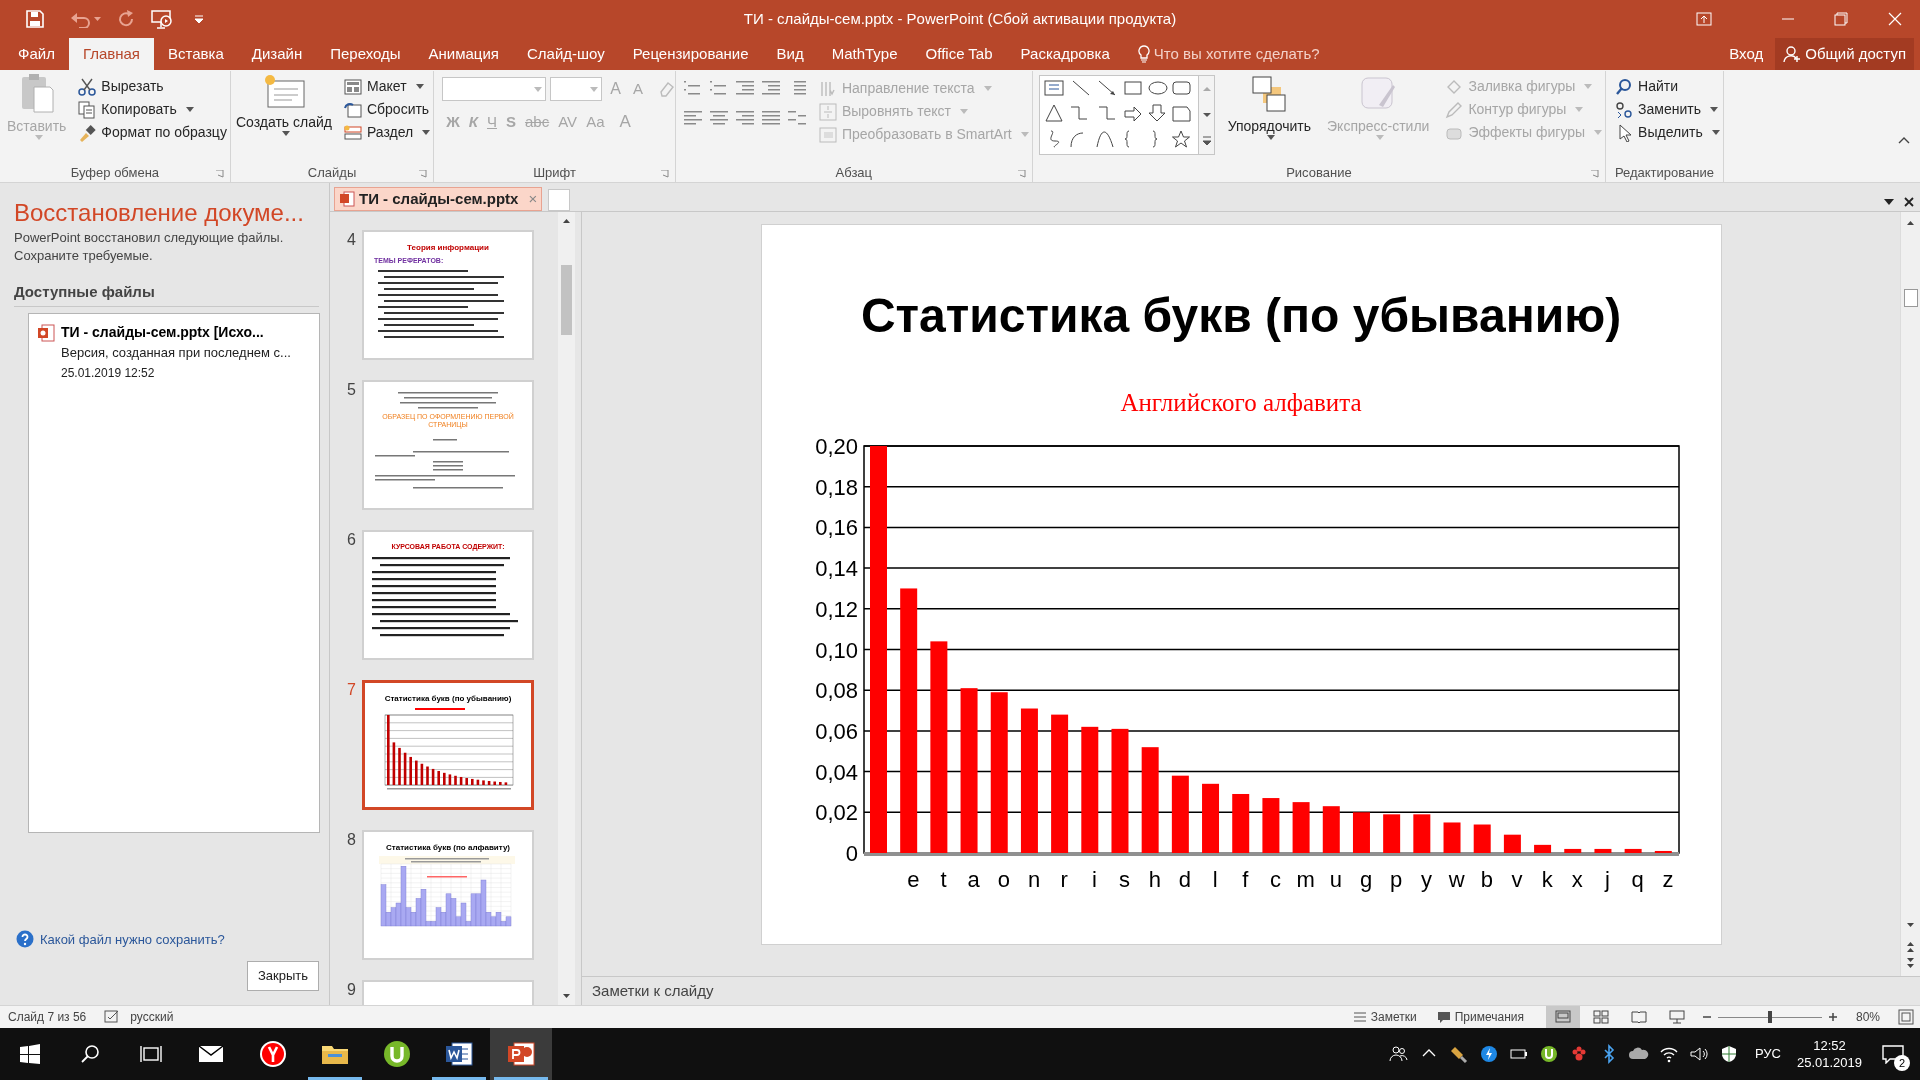 The height and width of the screenshot is (1080, 1920). I want to click on zoom-in-icon, so click(1832, 1017).